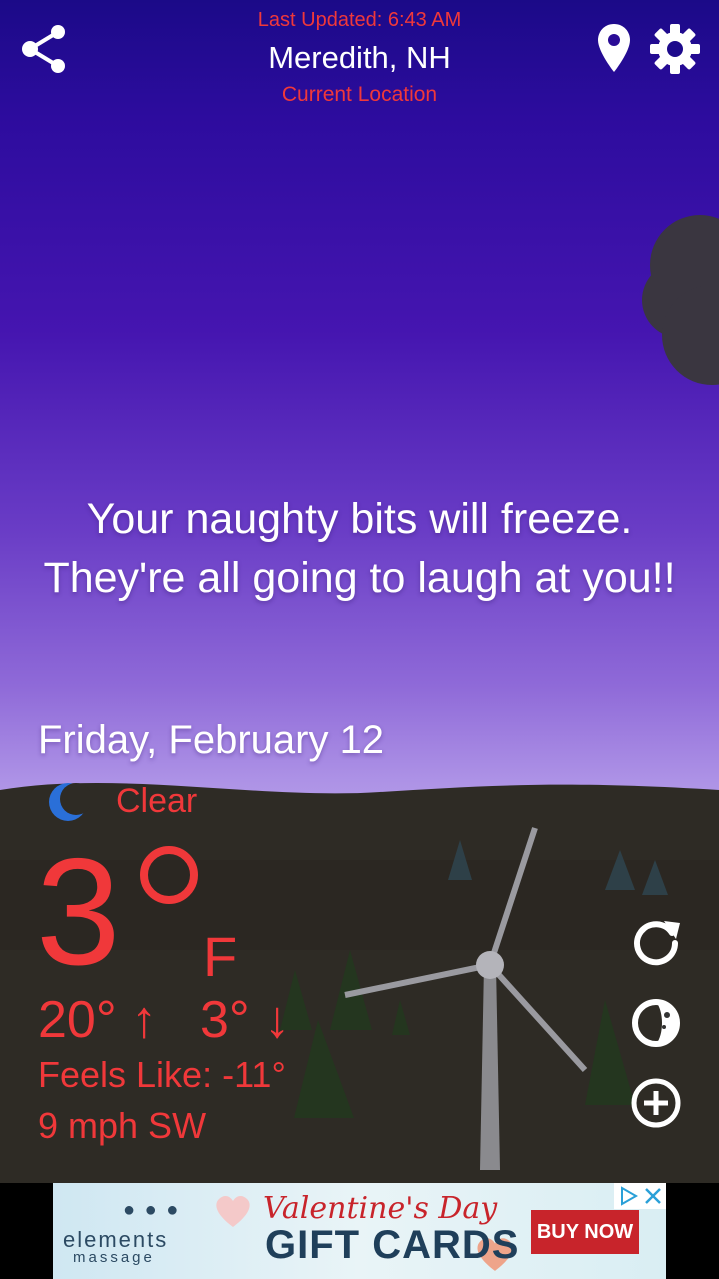 This screenshot has width=719, height=1279. Describe the element at coordinates (656, 1103) in the screenshot. I see `plus-circle-icon` at that location.